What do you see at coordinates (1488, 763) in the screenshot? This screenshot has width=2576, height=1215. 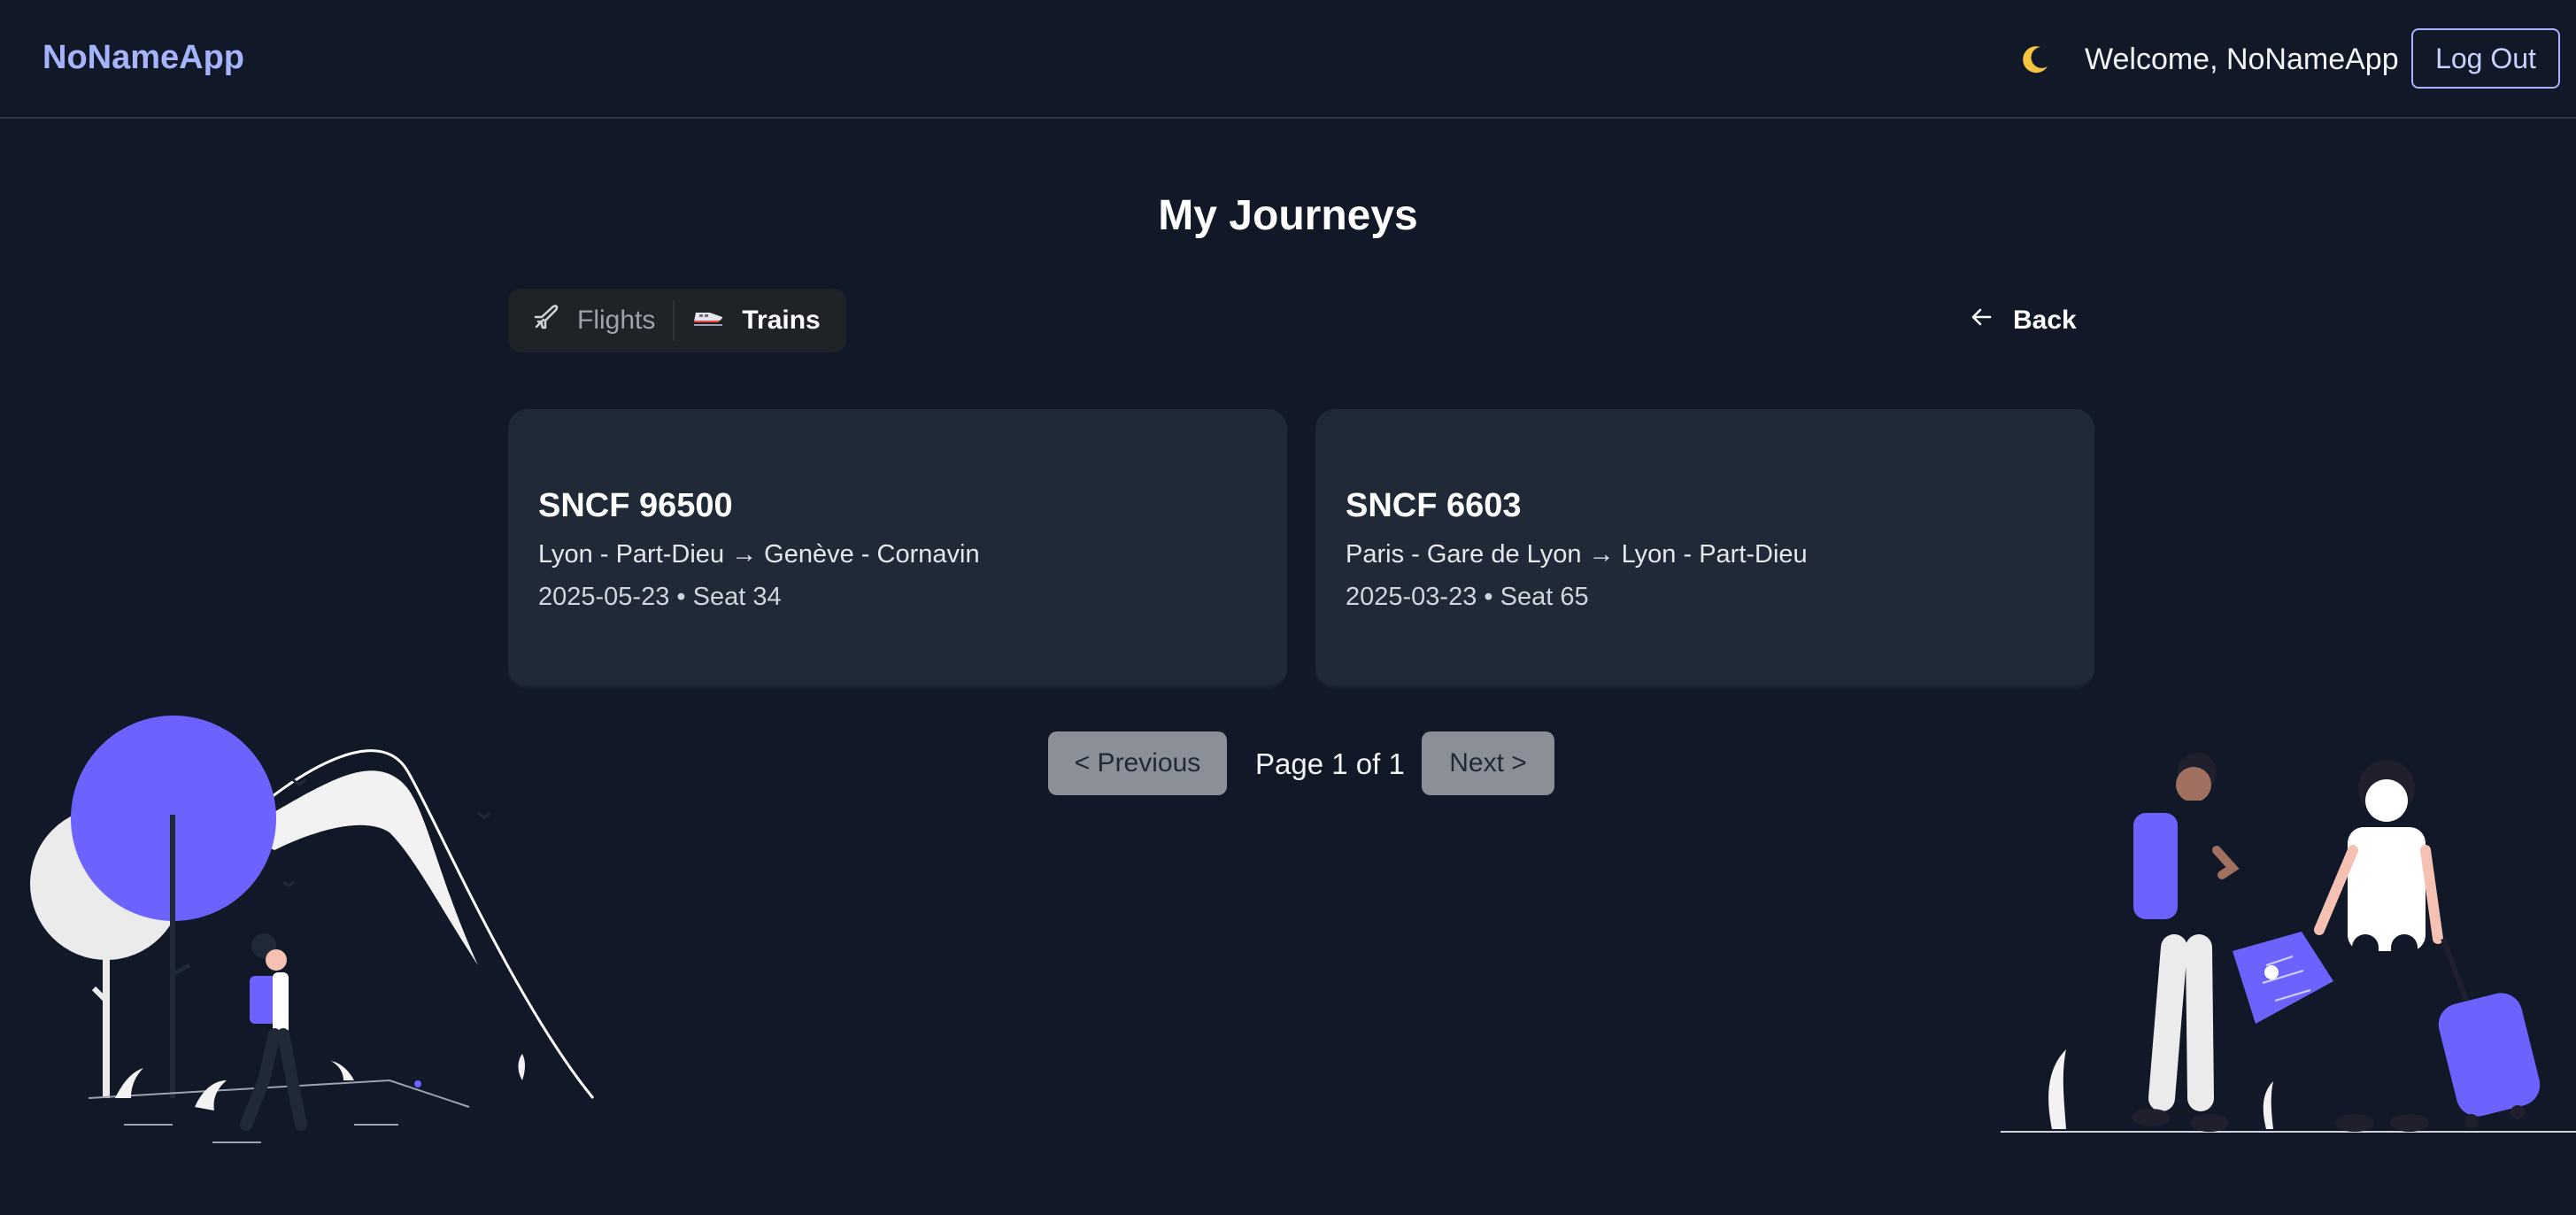 I see `next-page-button: Next >` at bounding box center [1488, 763].